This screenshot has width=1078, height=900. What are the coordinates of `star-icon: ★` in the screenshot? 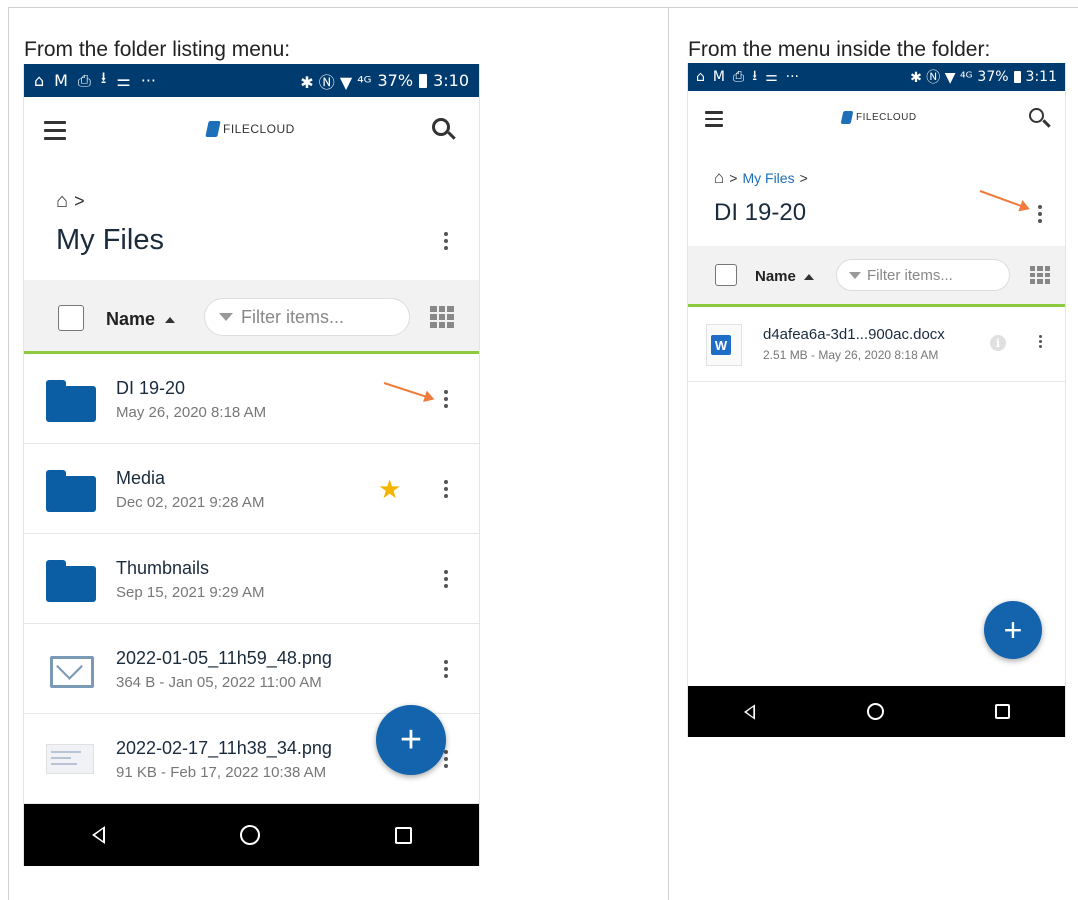 It's located at (389, 489).